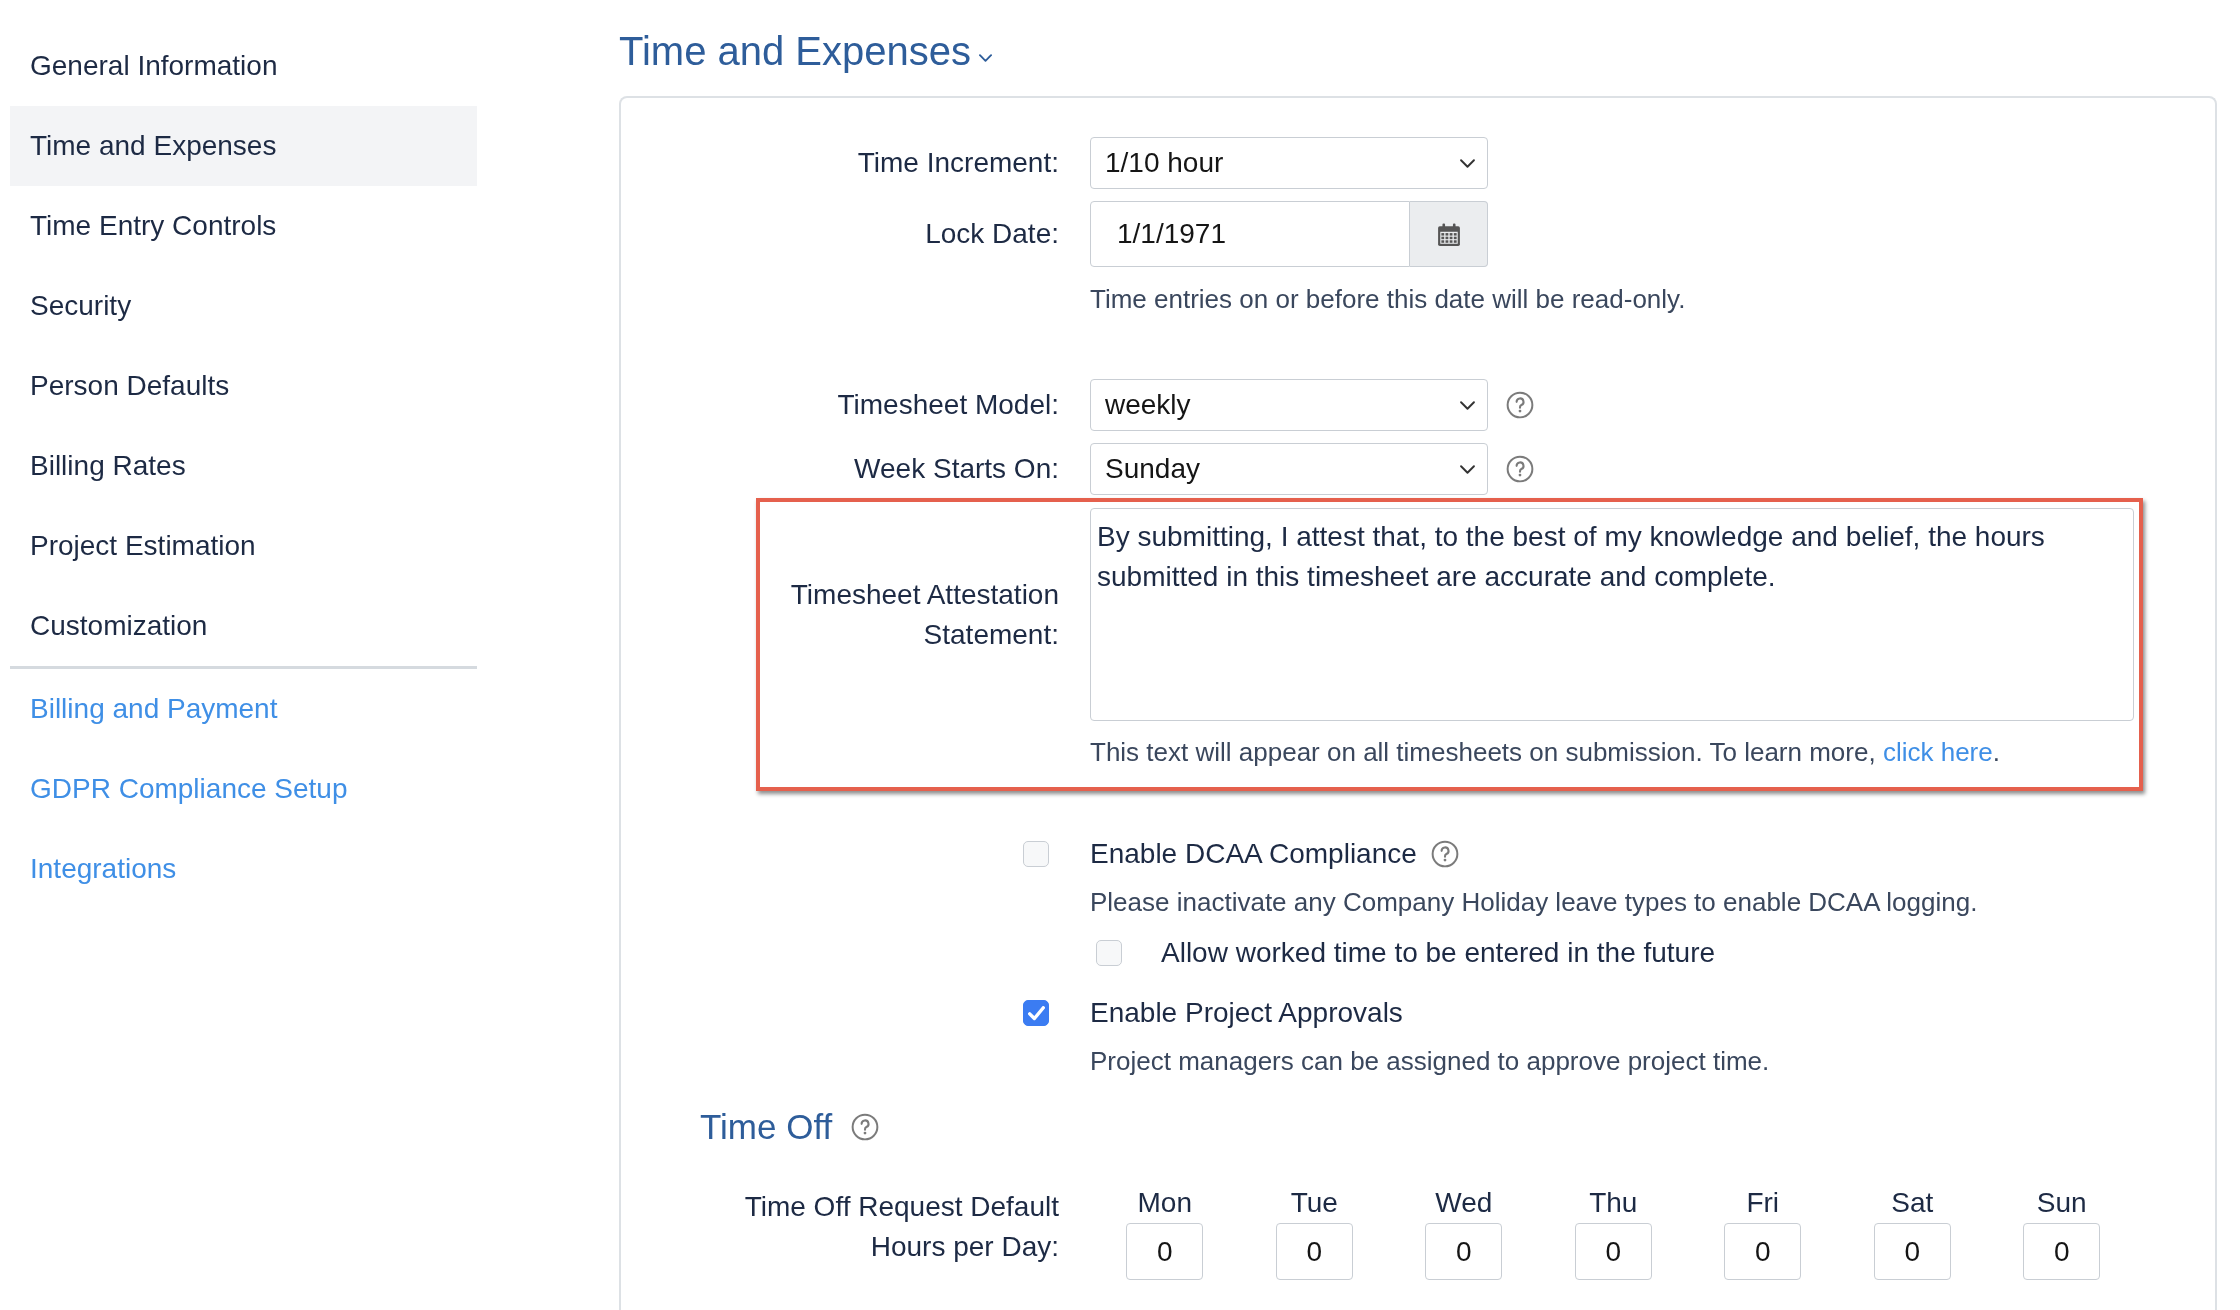 Image resolution: width=2240 pixels, height=1310 pixels. Describe the element at coordinates (956, 469) in the screenshot. I see `field-label: Week Starts On:` at that location.